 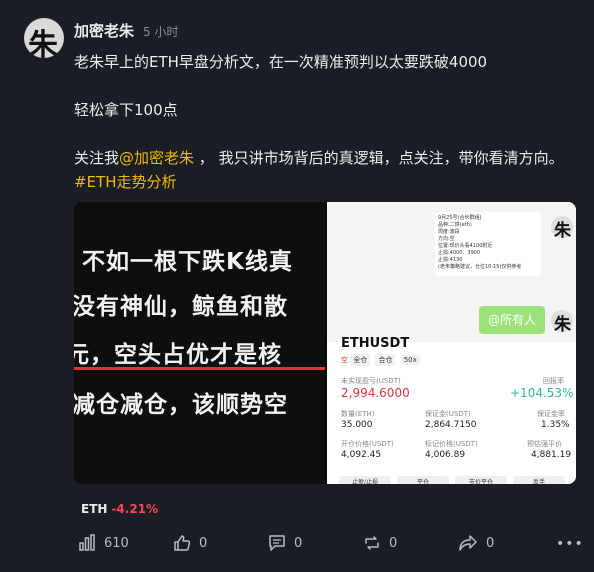 I want to click on mention-link: @加密老朱, so click(x=156, y=158).